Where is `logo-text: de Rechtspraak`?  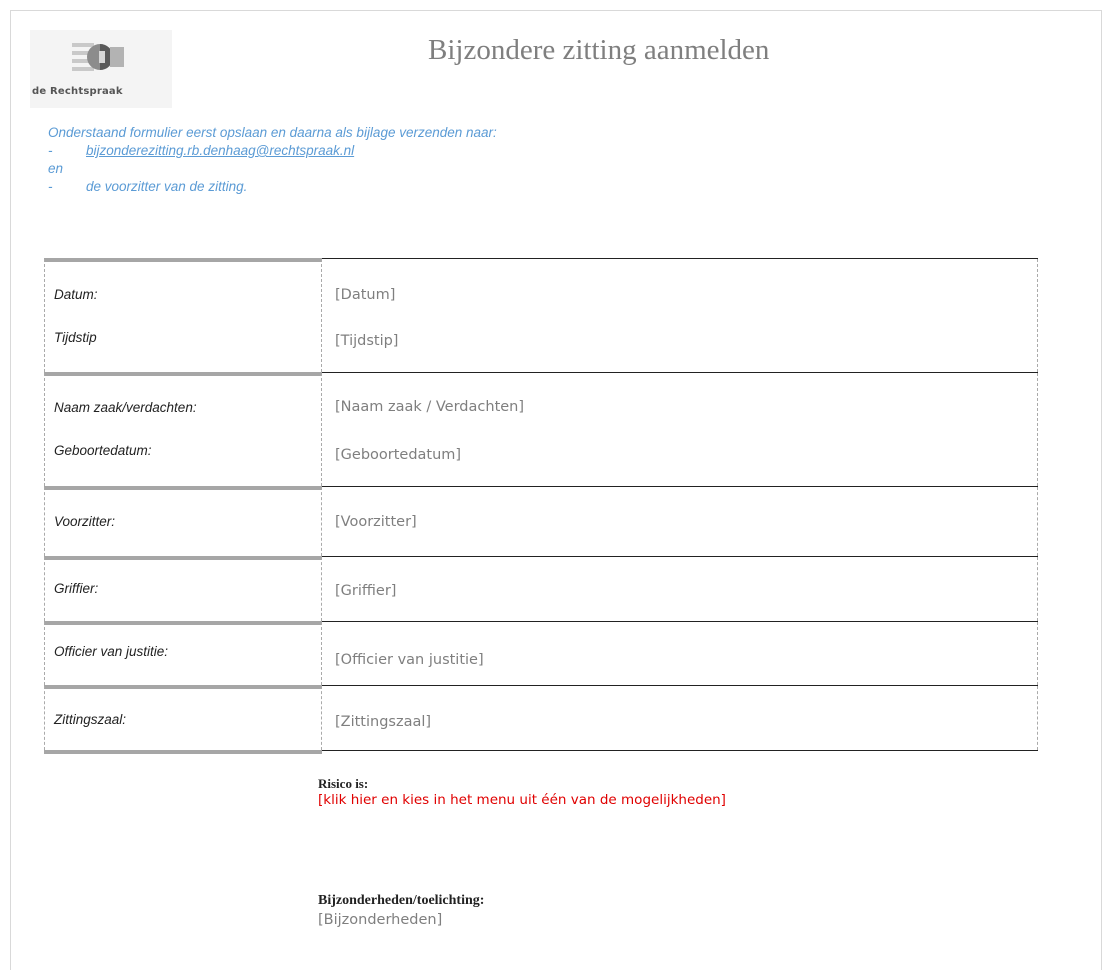 logo-text: de Rechtspraak is located at coordinates (77, 91).